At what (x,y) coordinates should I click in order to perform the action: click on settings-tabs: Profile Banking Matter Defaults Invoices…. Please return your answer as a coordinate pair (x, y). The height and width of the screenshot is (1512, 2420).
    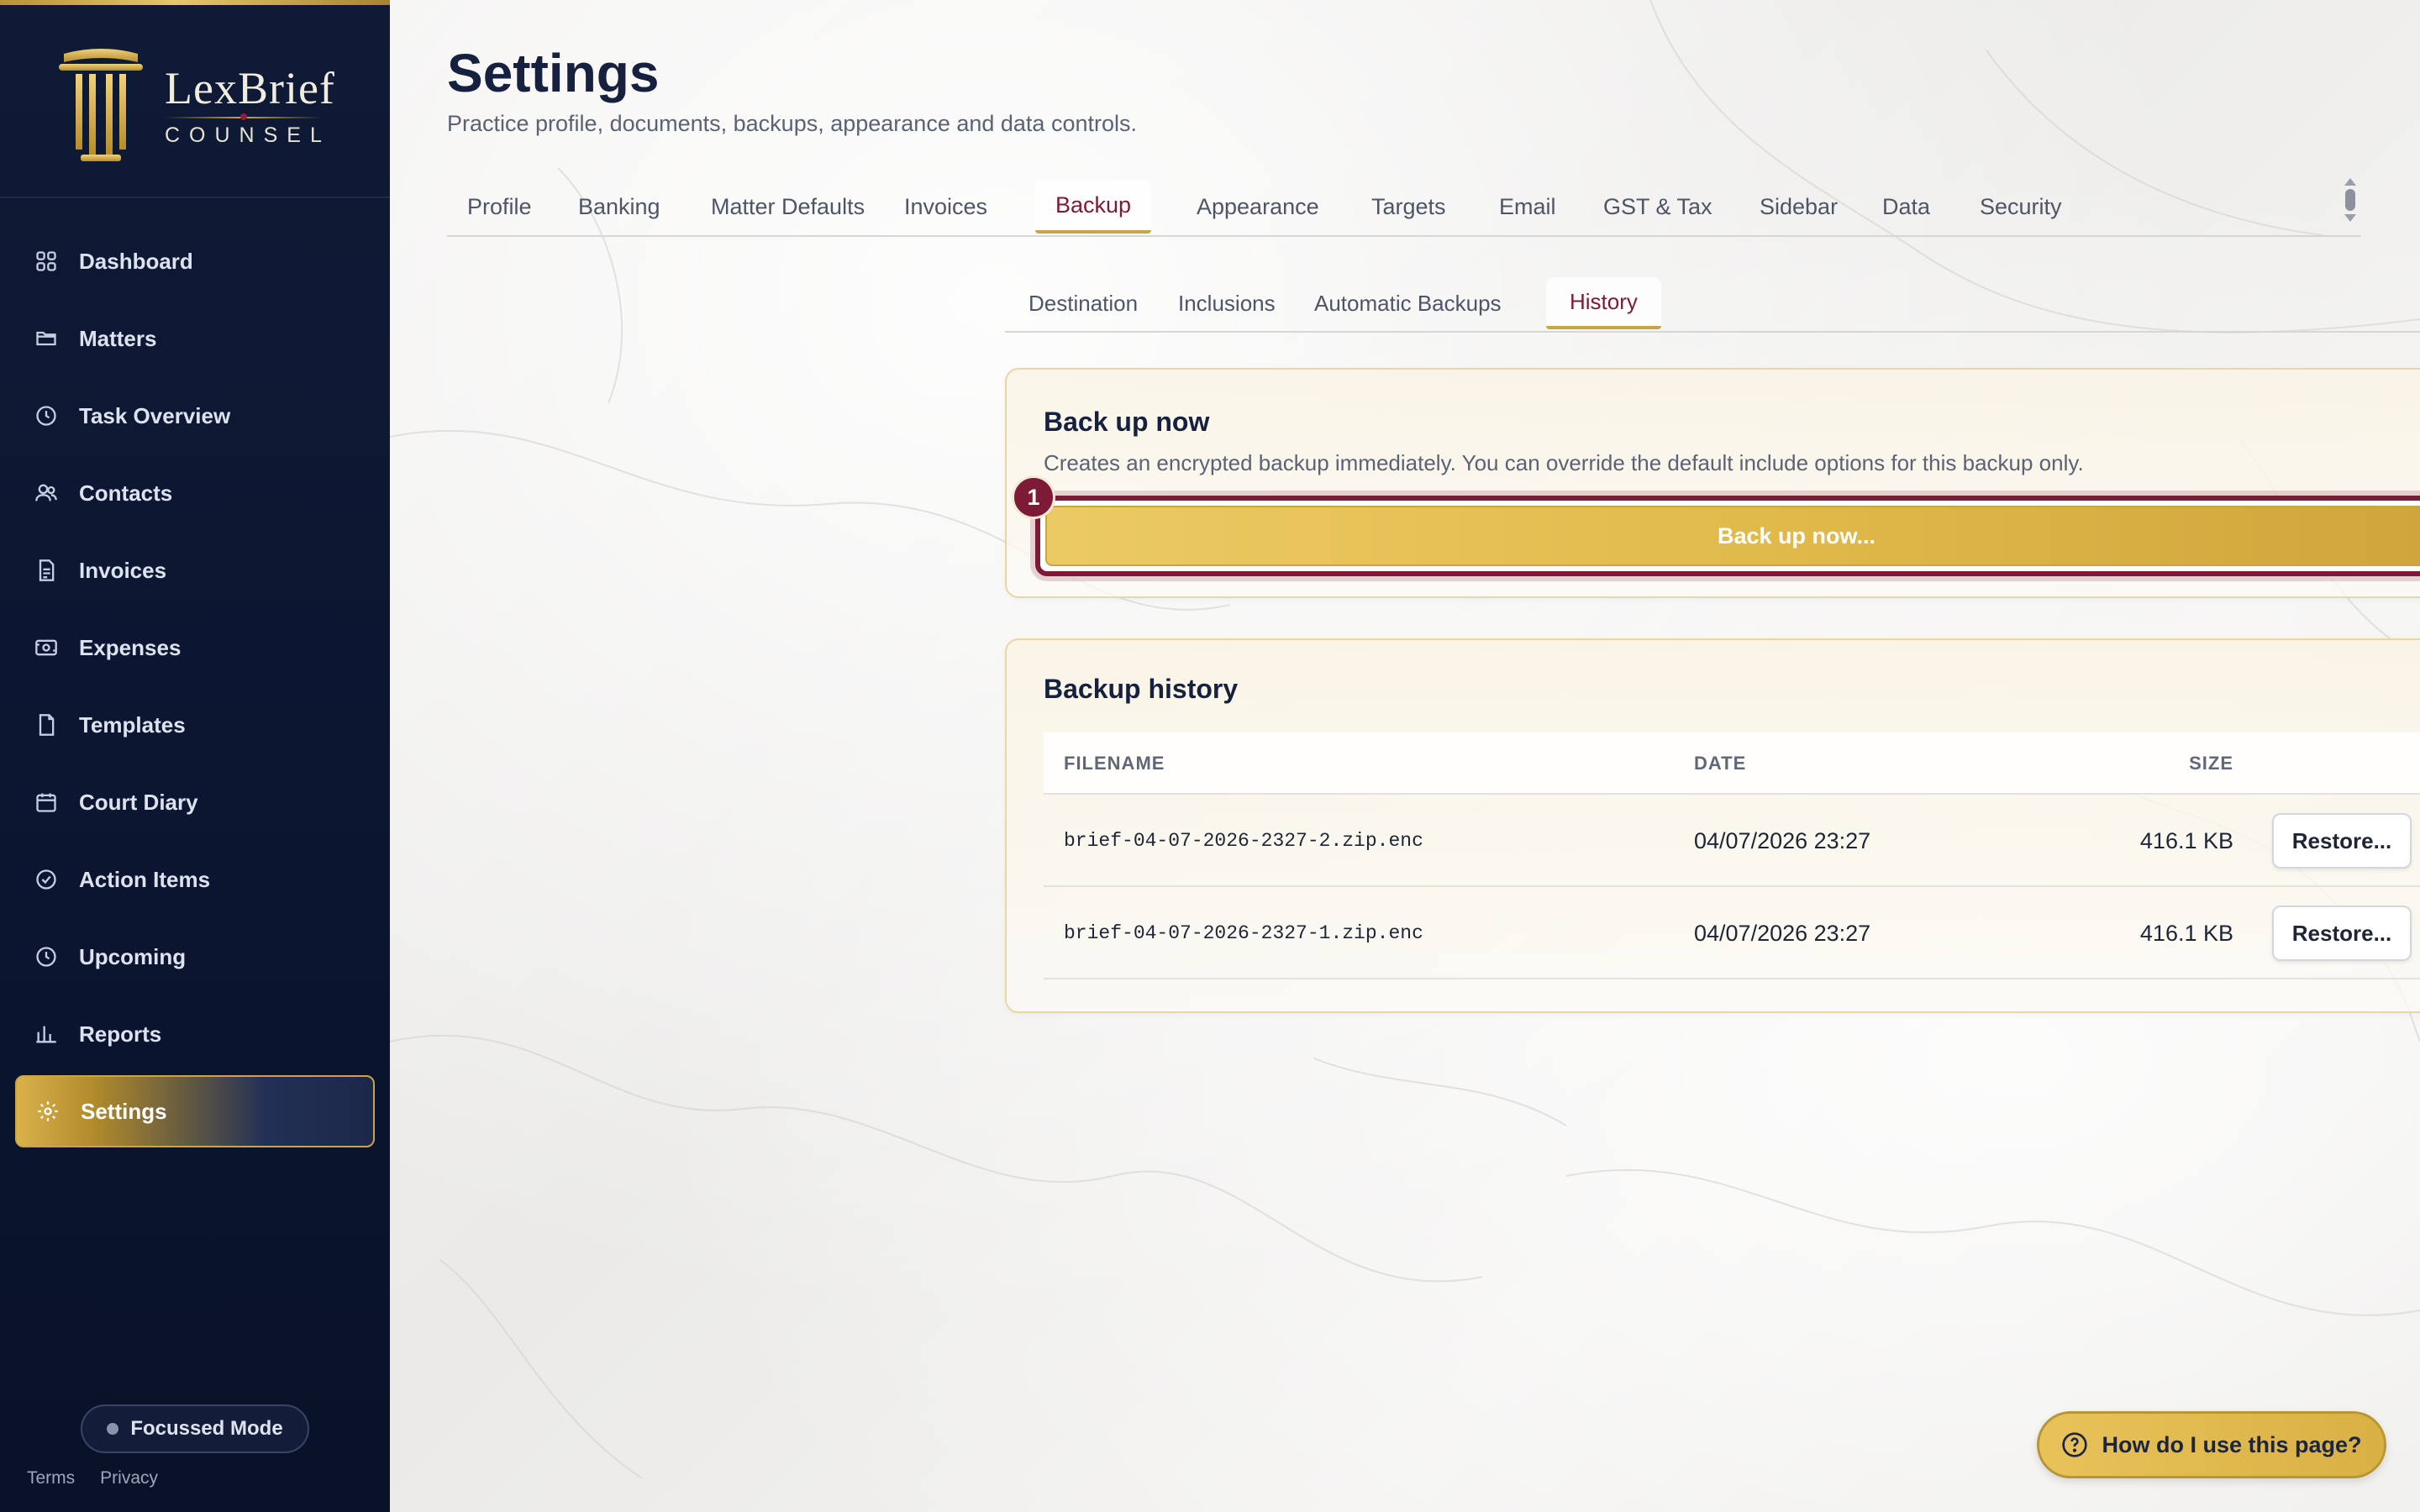
    Looking at the image, I should click on (1404, 207).